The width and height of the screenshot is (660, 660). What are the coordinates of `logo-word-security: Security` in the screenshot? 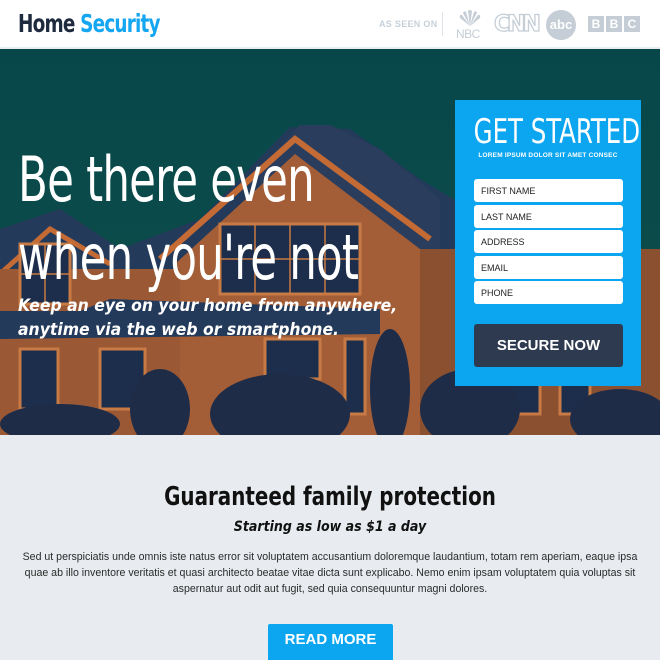 It's located at (120, 23).